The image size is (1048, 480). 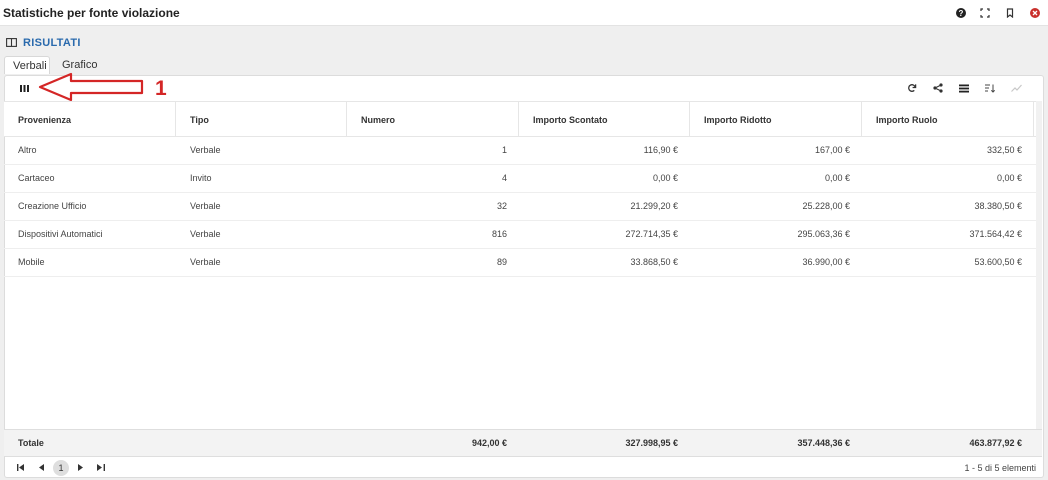 What do you see at coordinates (1009, 178) in the screenshot?
I see `cell-importo-ruolo: 0,00 €` at bounding box center [1009, 178].